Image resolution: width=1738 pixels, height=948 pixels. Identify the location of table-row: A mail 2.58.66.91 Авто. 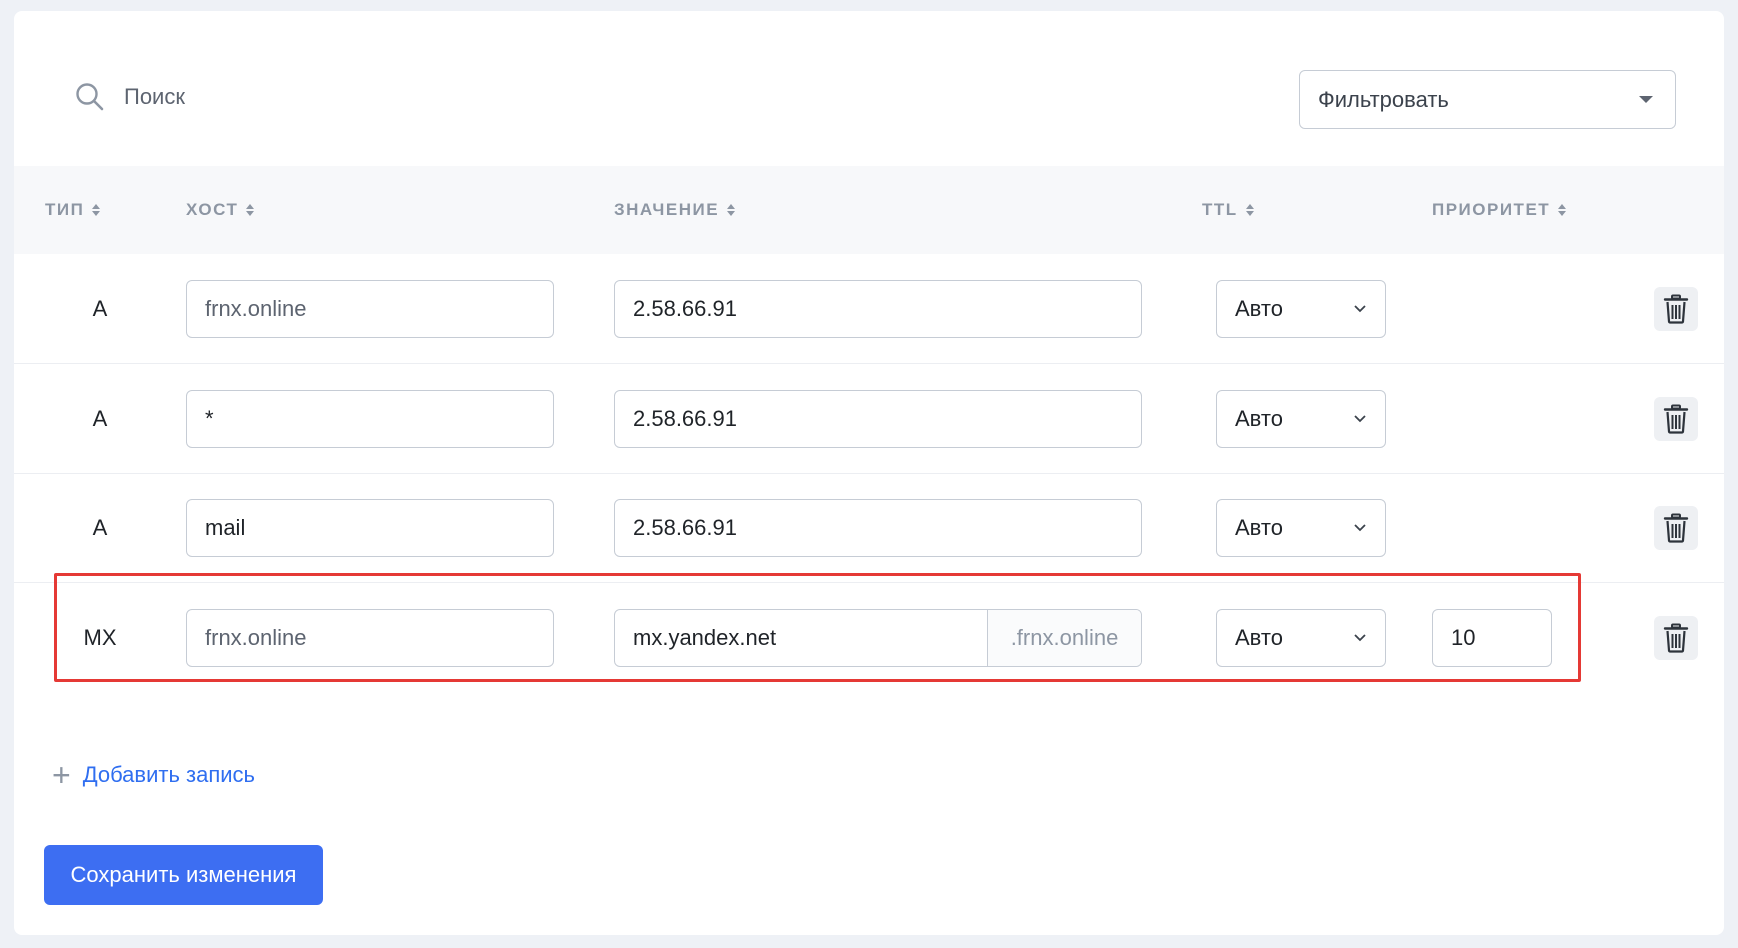
(869, 528).